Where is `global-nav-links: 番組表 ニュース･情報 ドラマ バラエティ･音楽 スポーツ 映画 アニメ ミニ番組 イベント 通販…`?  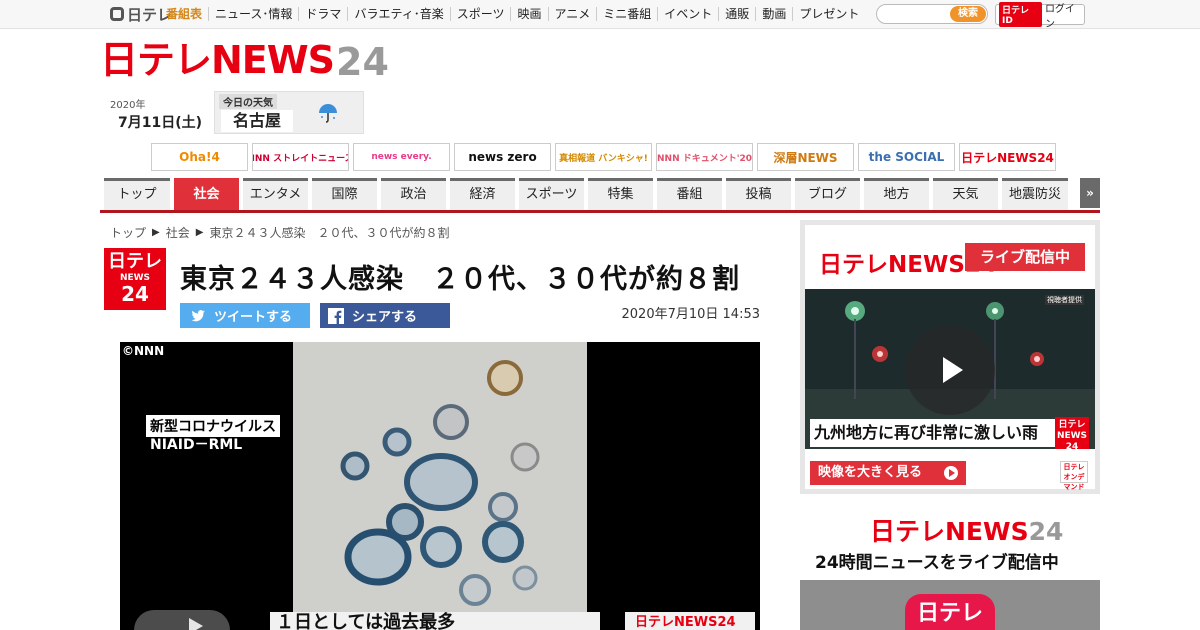 global-nav-links: 番組表 ニュース･情報 ドラマ バラエティ･音楽 スポーツ 映画 アニメ ミニ番組 イベント 通販… is located at coordinates (512, 14).